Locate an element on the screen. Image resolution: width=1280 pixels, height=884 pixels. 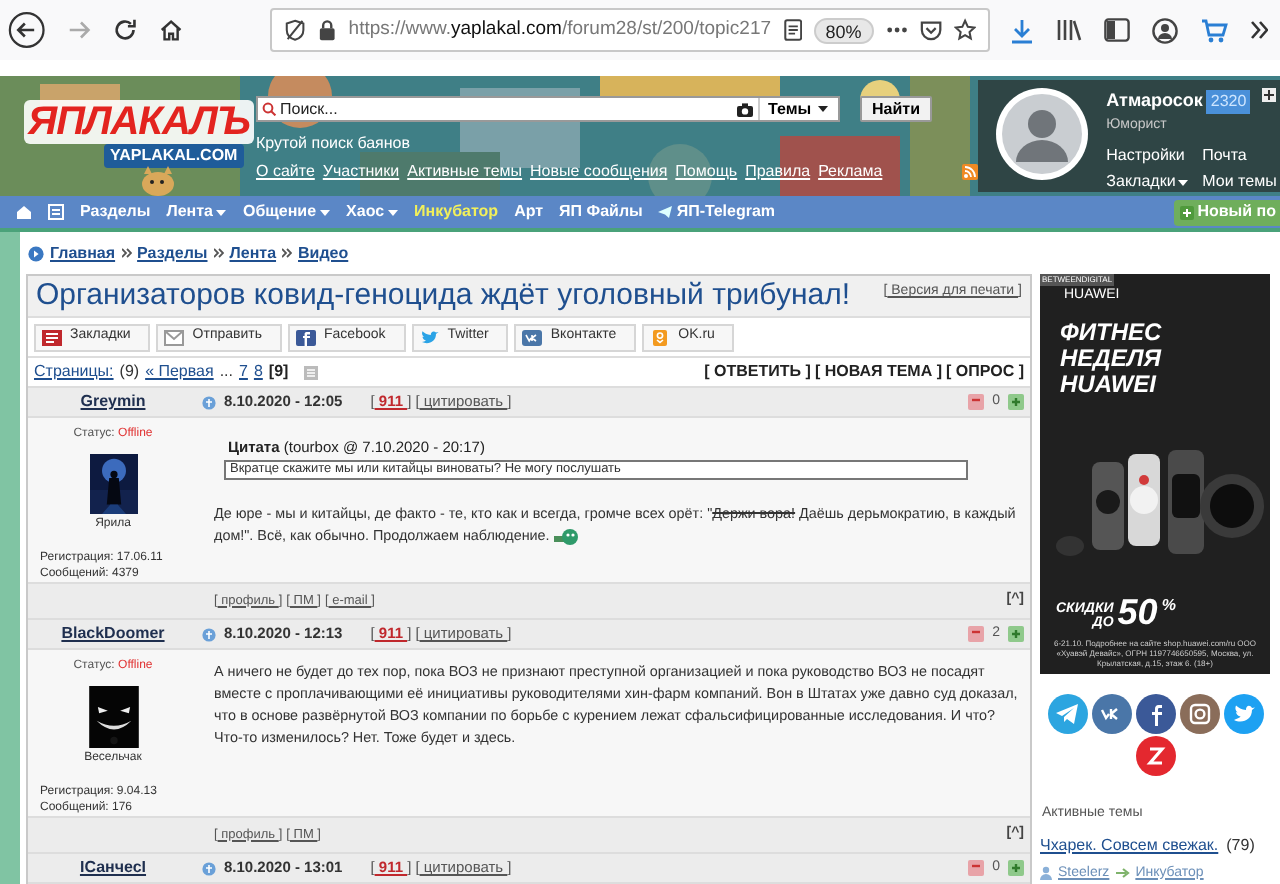
page-link: [9] is located at coordinates (278, 372).